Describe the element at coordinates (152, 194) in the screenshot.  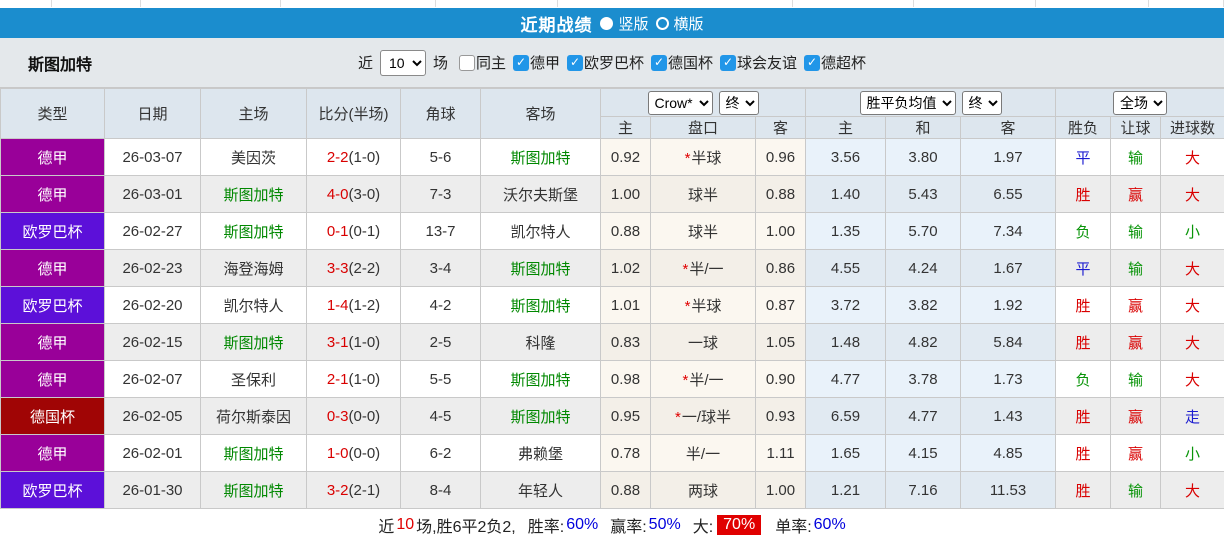
I see `match-date: 26-03-01` at that location.